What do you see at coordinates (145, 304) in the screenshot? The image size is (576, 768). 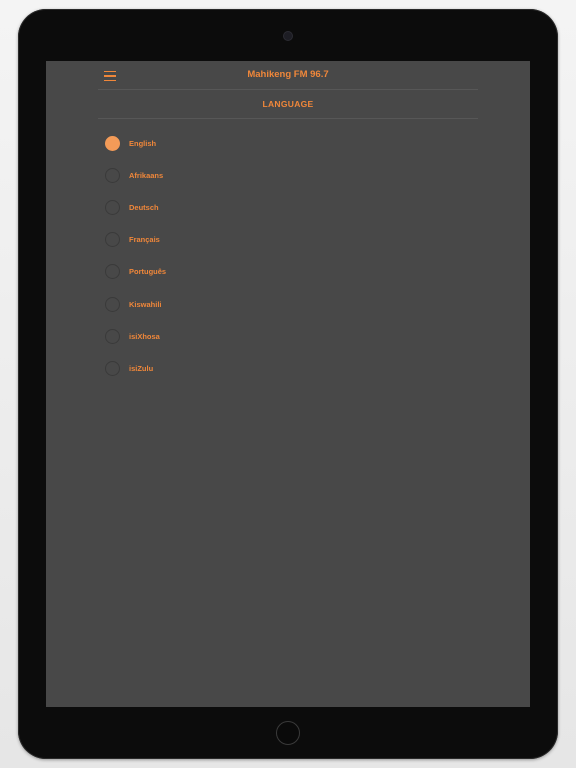 I see `language-label: Kiswahili` at bounding box center [145, 304].